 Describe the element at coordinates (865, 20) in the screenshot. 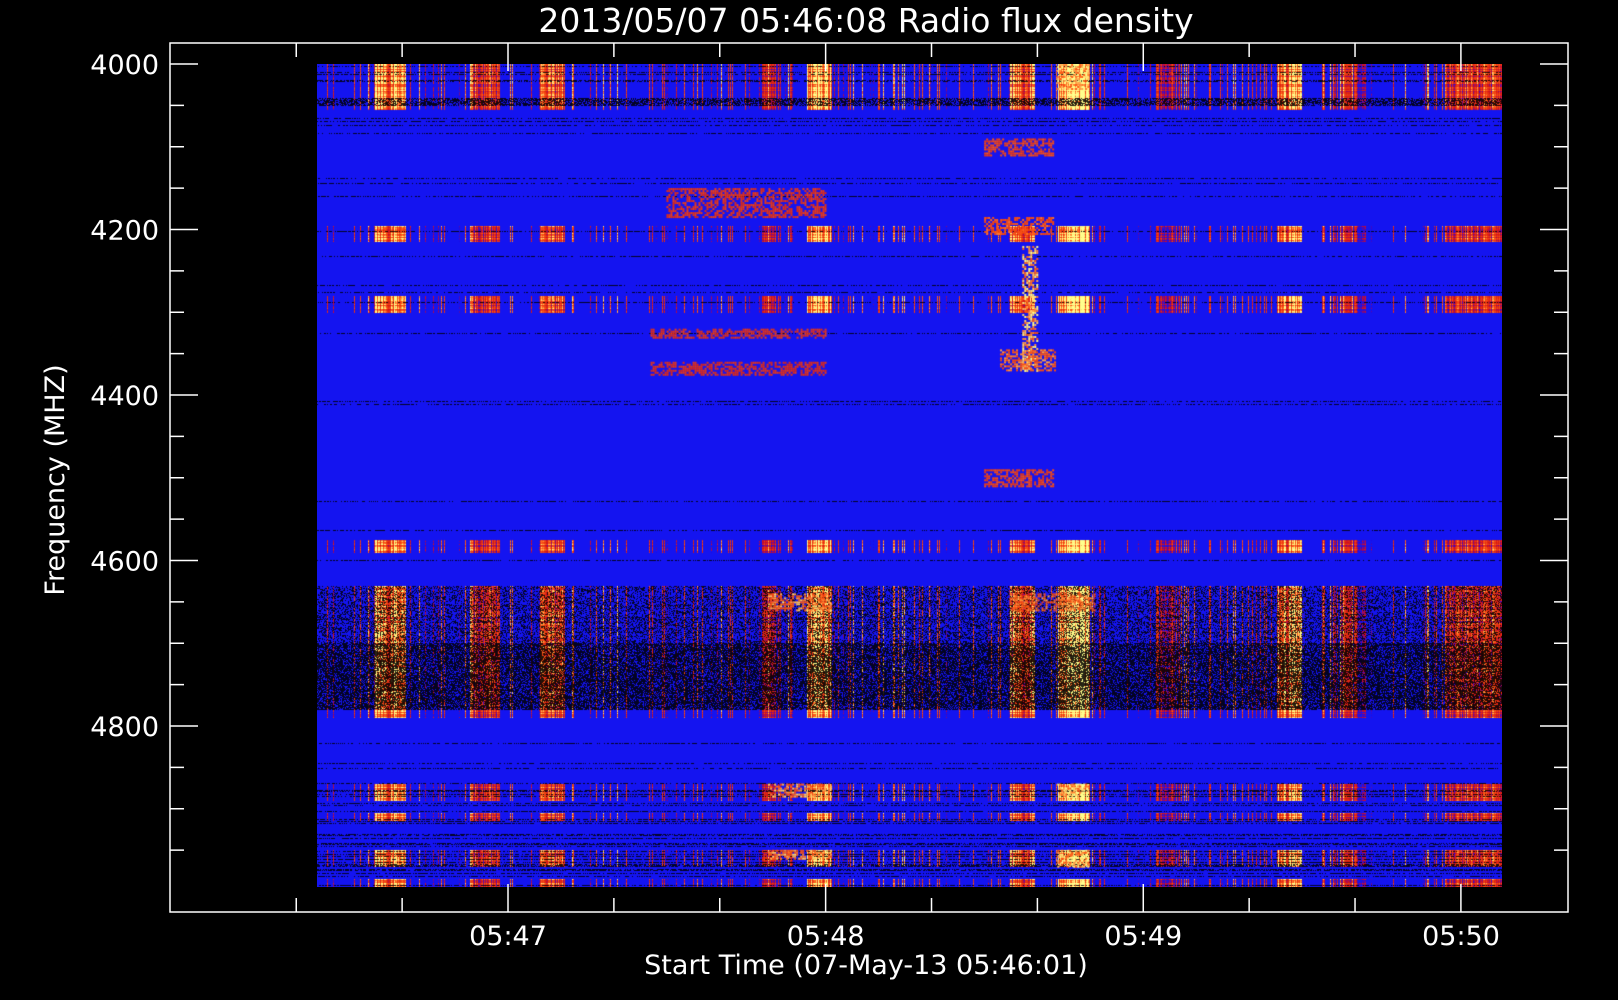

I see `chart-title: 2013/05/07 05:46:08 Radio flux density` at that location.